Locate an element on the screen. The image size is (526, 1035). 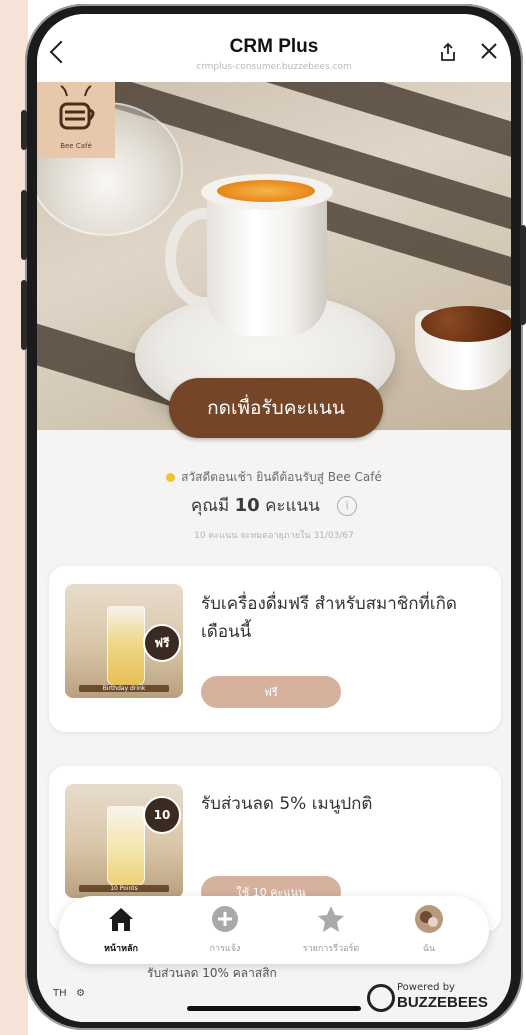
nav-label: การแจ้ง is located at coordinates (225, 949).